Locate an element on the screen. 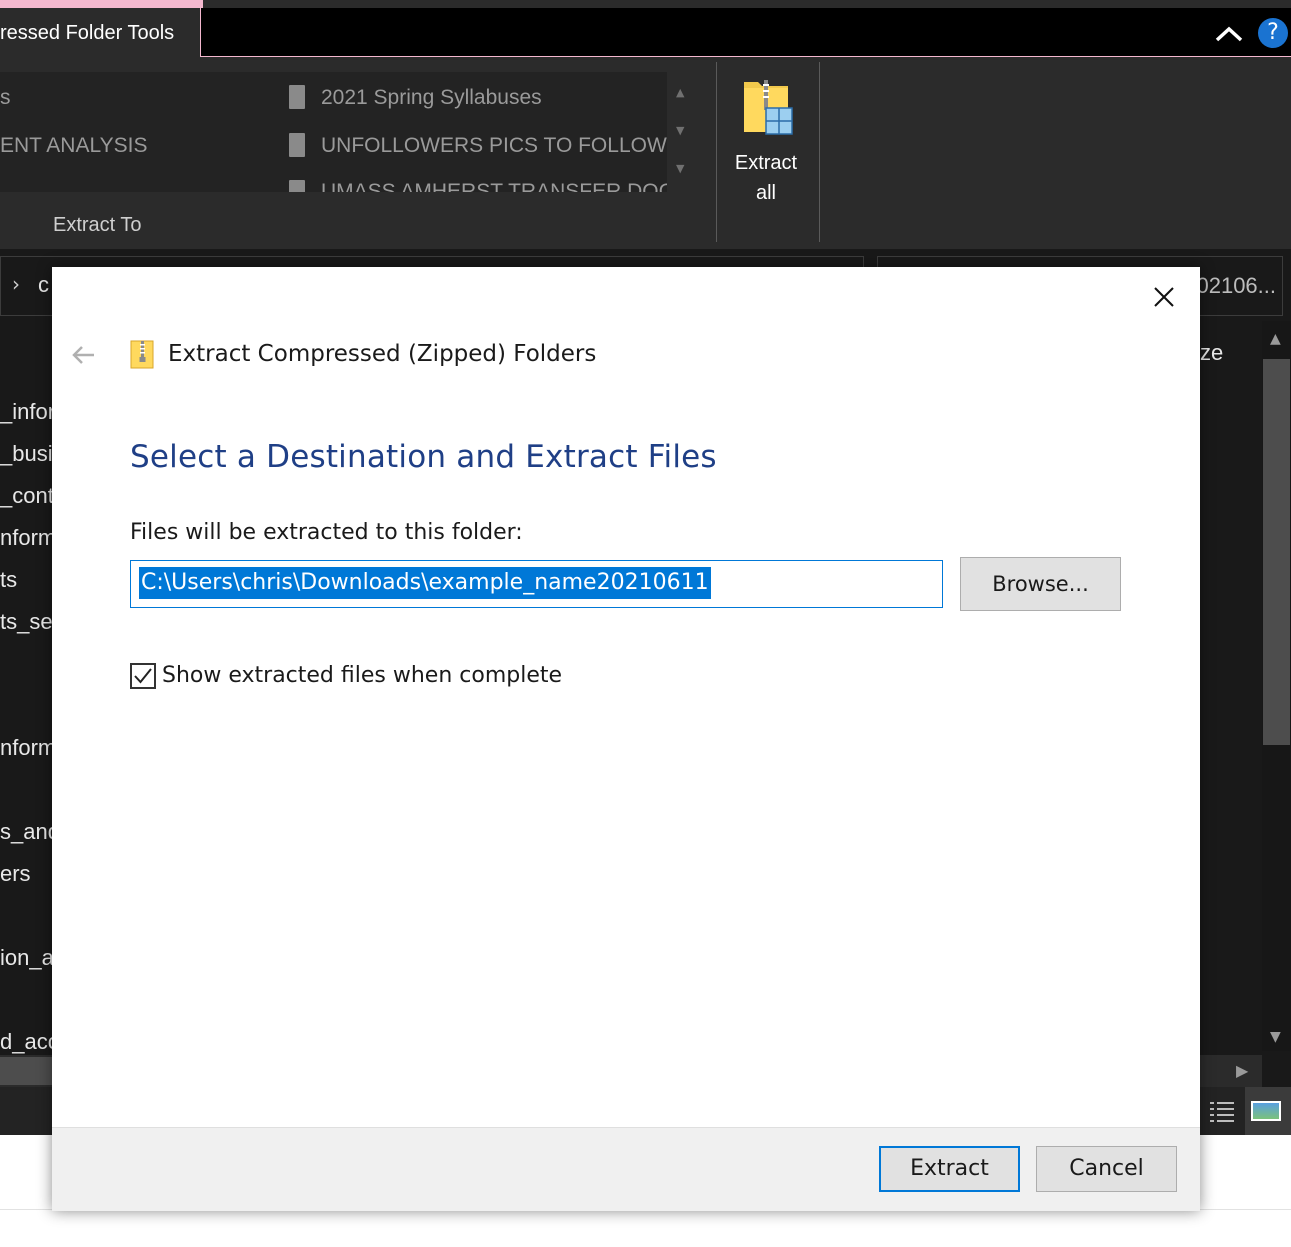 The image size is (1291, 1247). breadcrumb-chevron-icon: › is located at coordinates (16, 284).